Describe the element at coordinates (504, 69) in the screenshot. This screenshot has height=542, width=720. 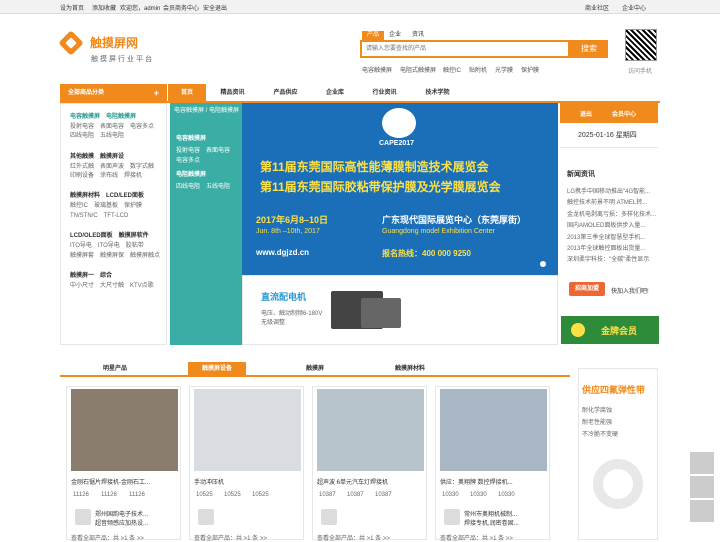
I see `hot-keyword: 光学膜` at that location.